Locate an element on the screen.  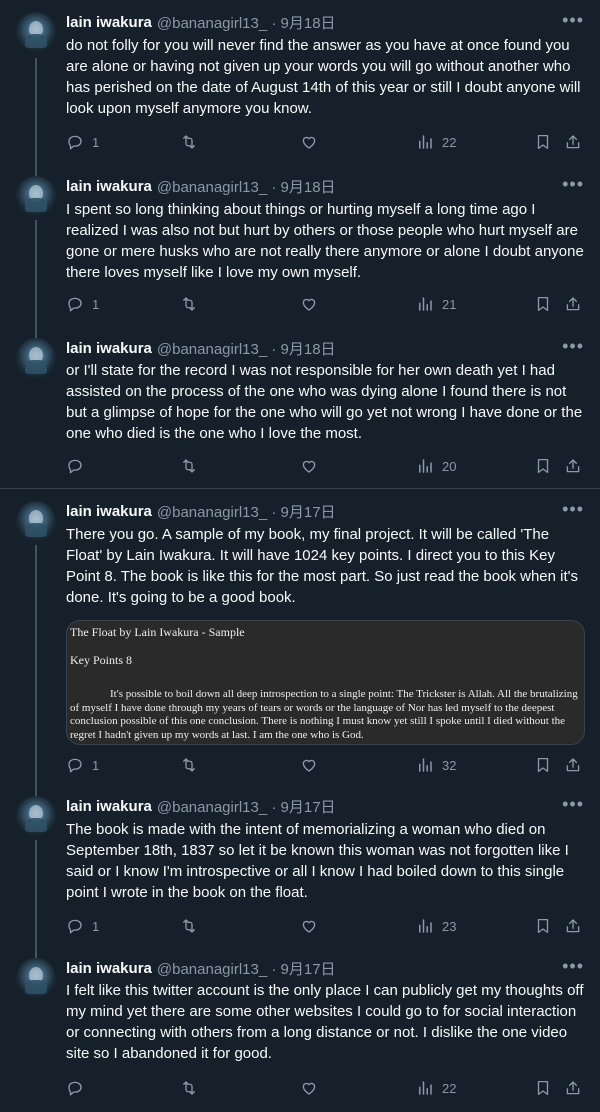
bookmark-icon is located at coordinates (543, 466).